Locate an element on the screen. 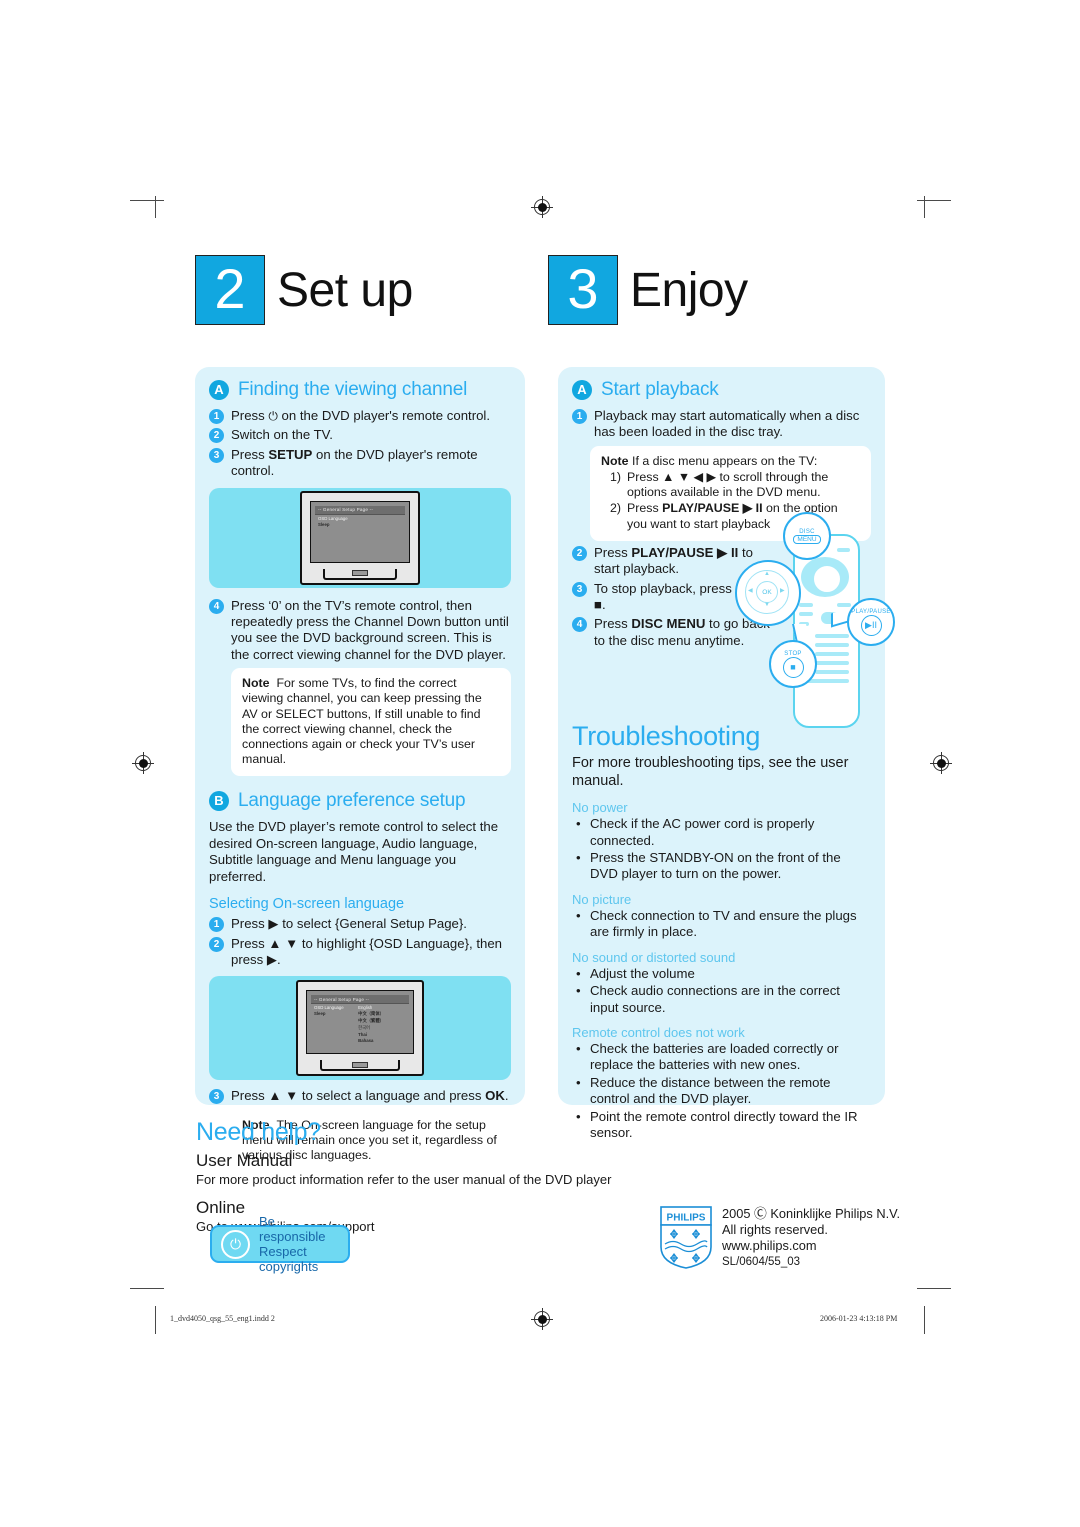 This screenshot has height=1527, width=1080. be-responsible-badge: ⏻ Be responsible Respect copyrights is located at coordinates (280, 1244).